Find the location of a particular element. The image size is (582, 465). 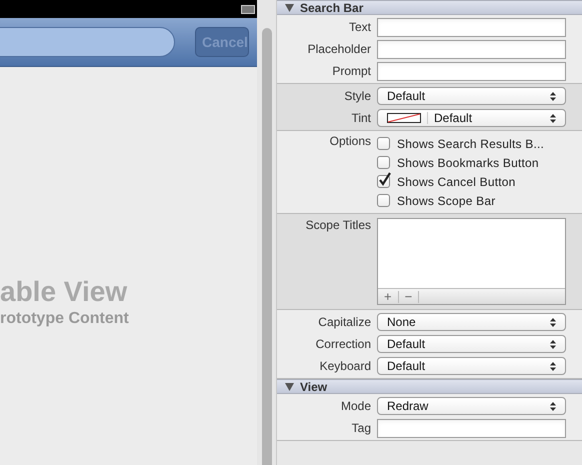

field-label: Tag is located at coordinates (361, 428).